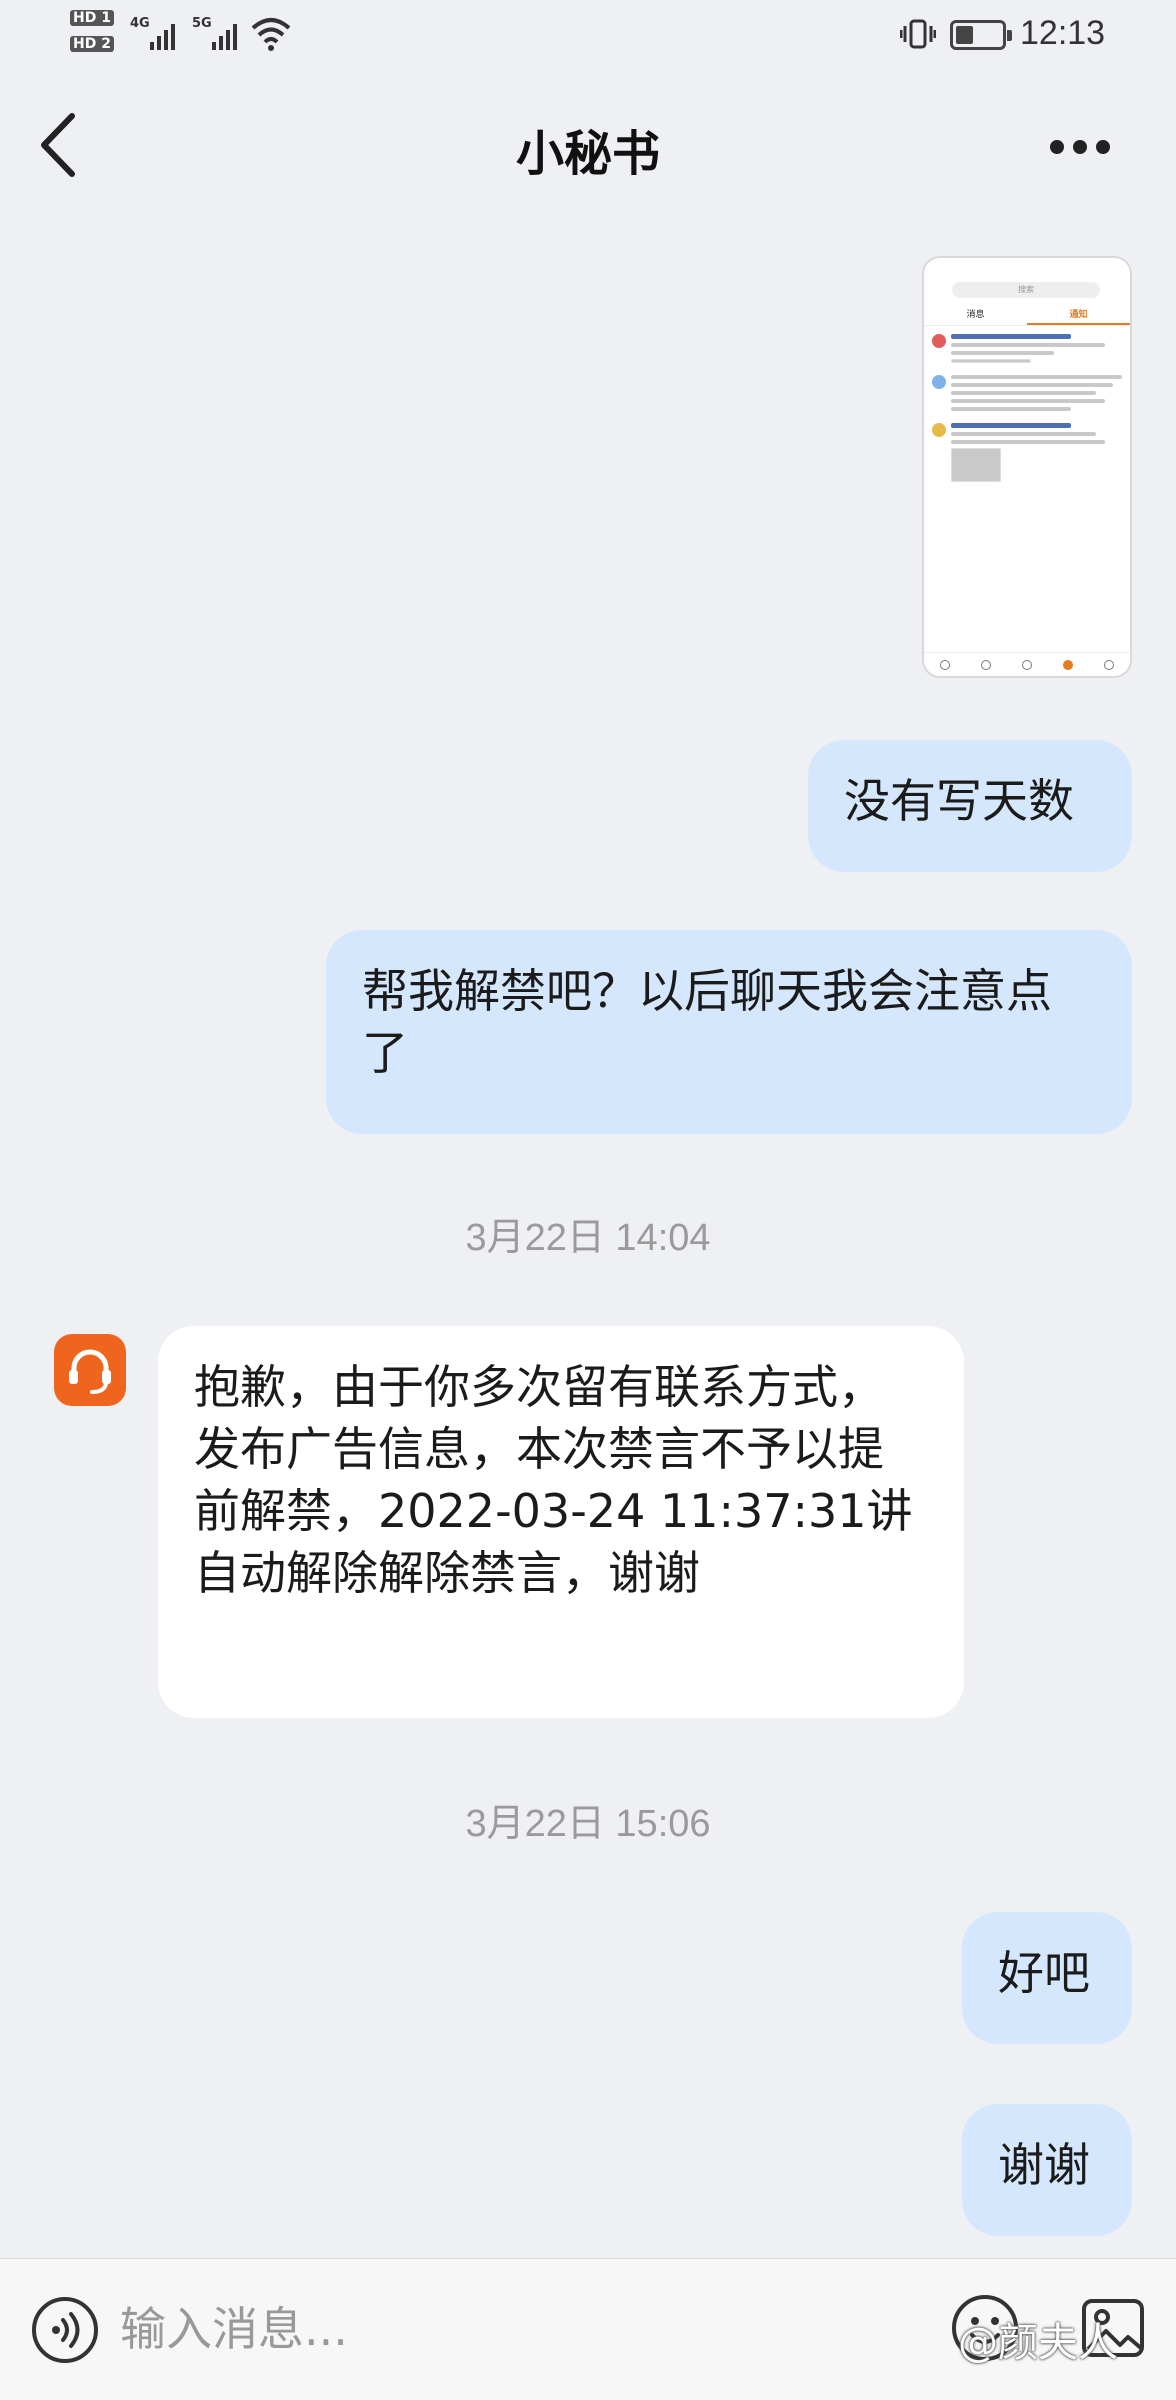 Image resolution: width=1176 pixels, height=2400 pixels. I want to click on status-bar: HD 1 HD 2 4G 5G 12:13, so click(588, 38).